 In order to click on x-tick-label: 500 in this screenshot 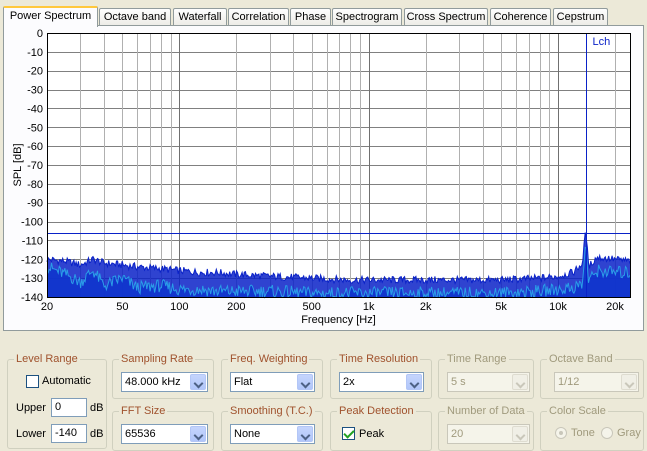, I will do `click(312, 307)`.